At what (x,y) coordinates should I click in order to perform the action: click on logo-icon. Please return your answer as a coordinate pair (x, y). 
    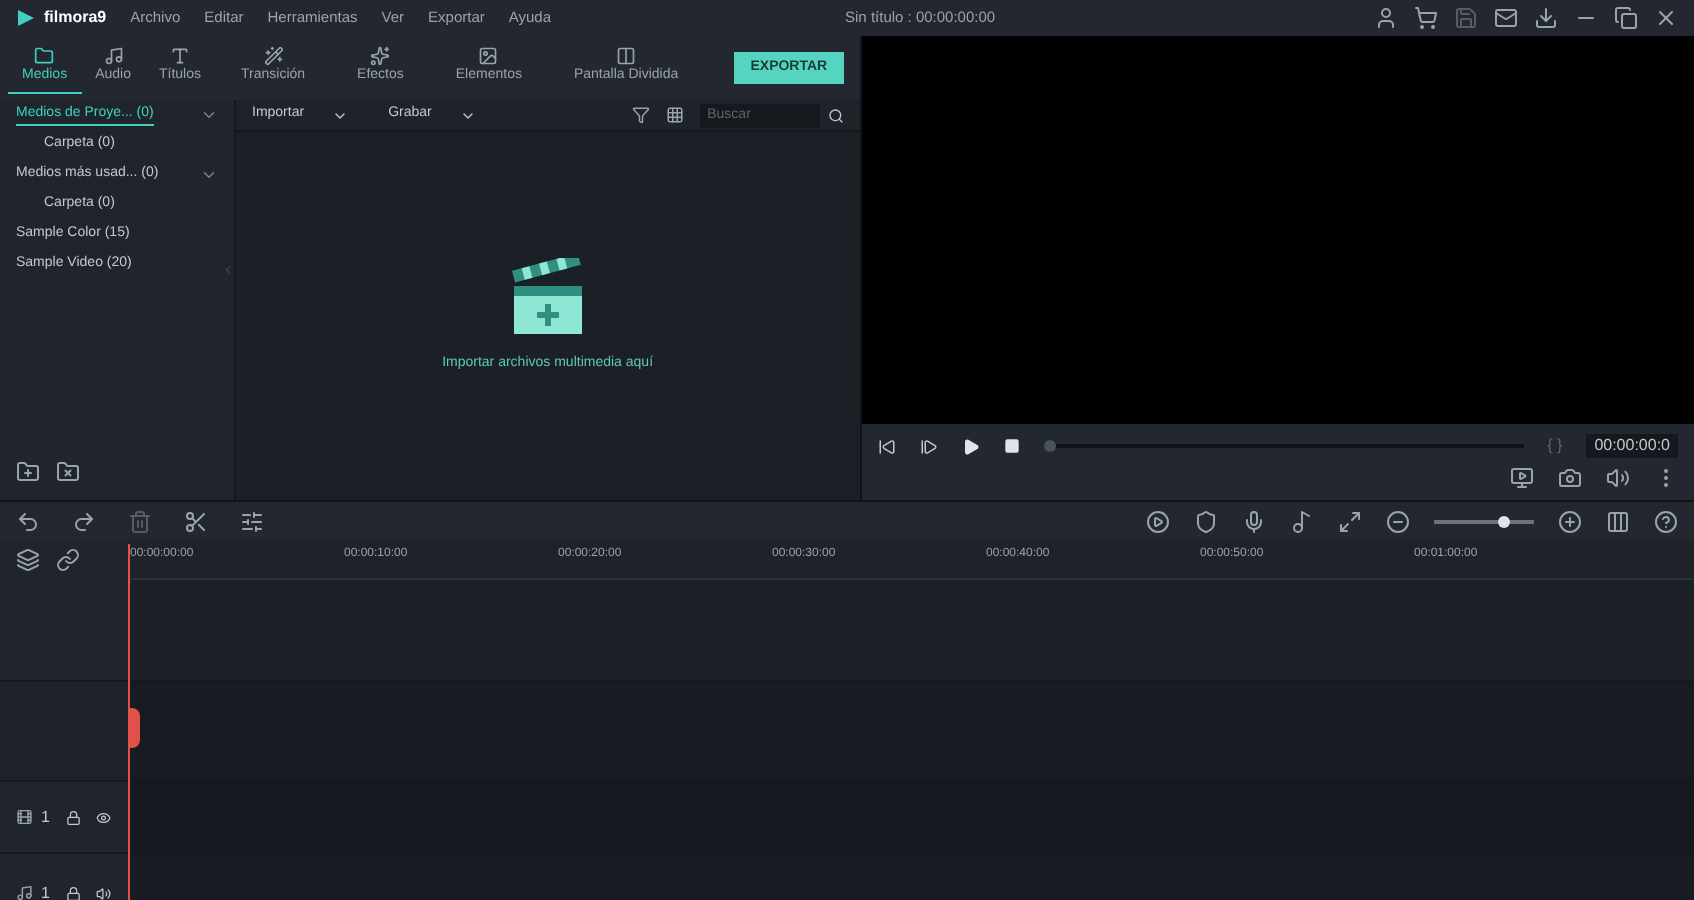
    Looking at the image, I should click on (26, 18).